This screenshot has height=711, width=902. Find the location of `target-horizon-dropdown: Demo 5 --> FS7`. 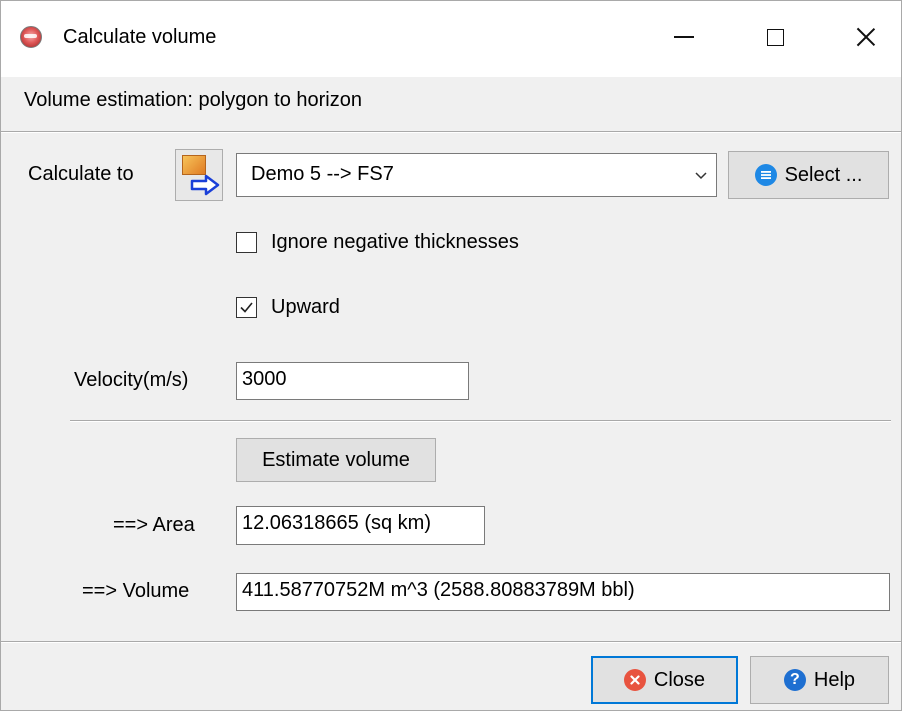

target-horizon-dropdown: Demo 5 --> FS7 is located at coordinates (476, 175).